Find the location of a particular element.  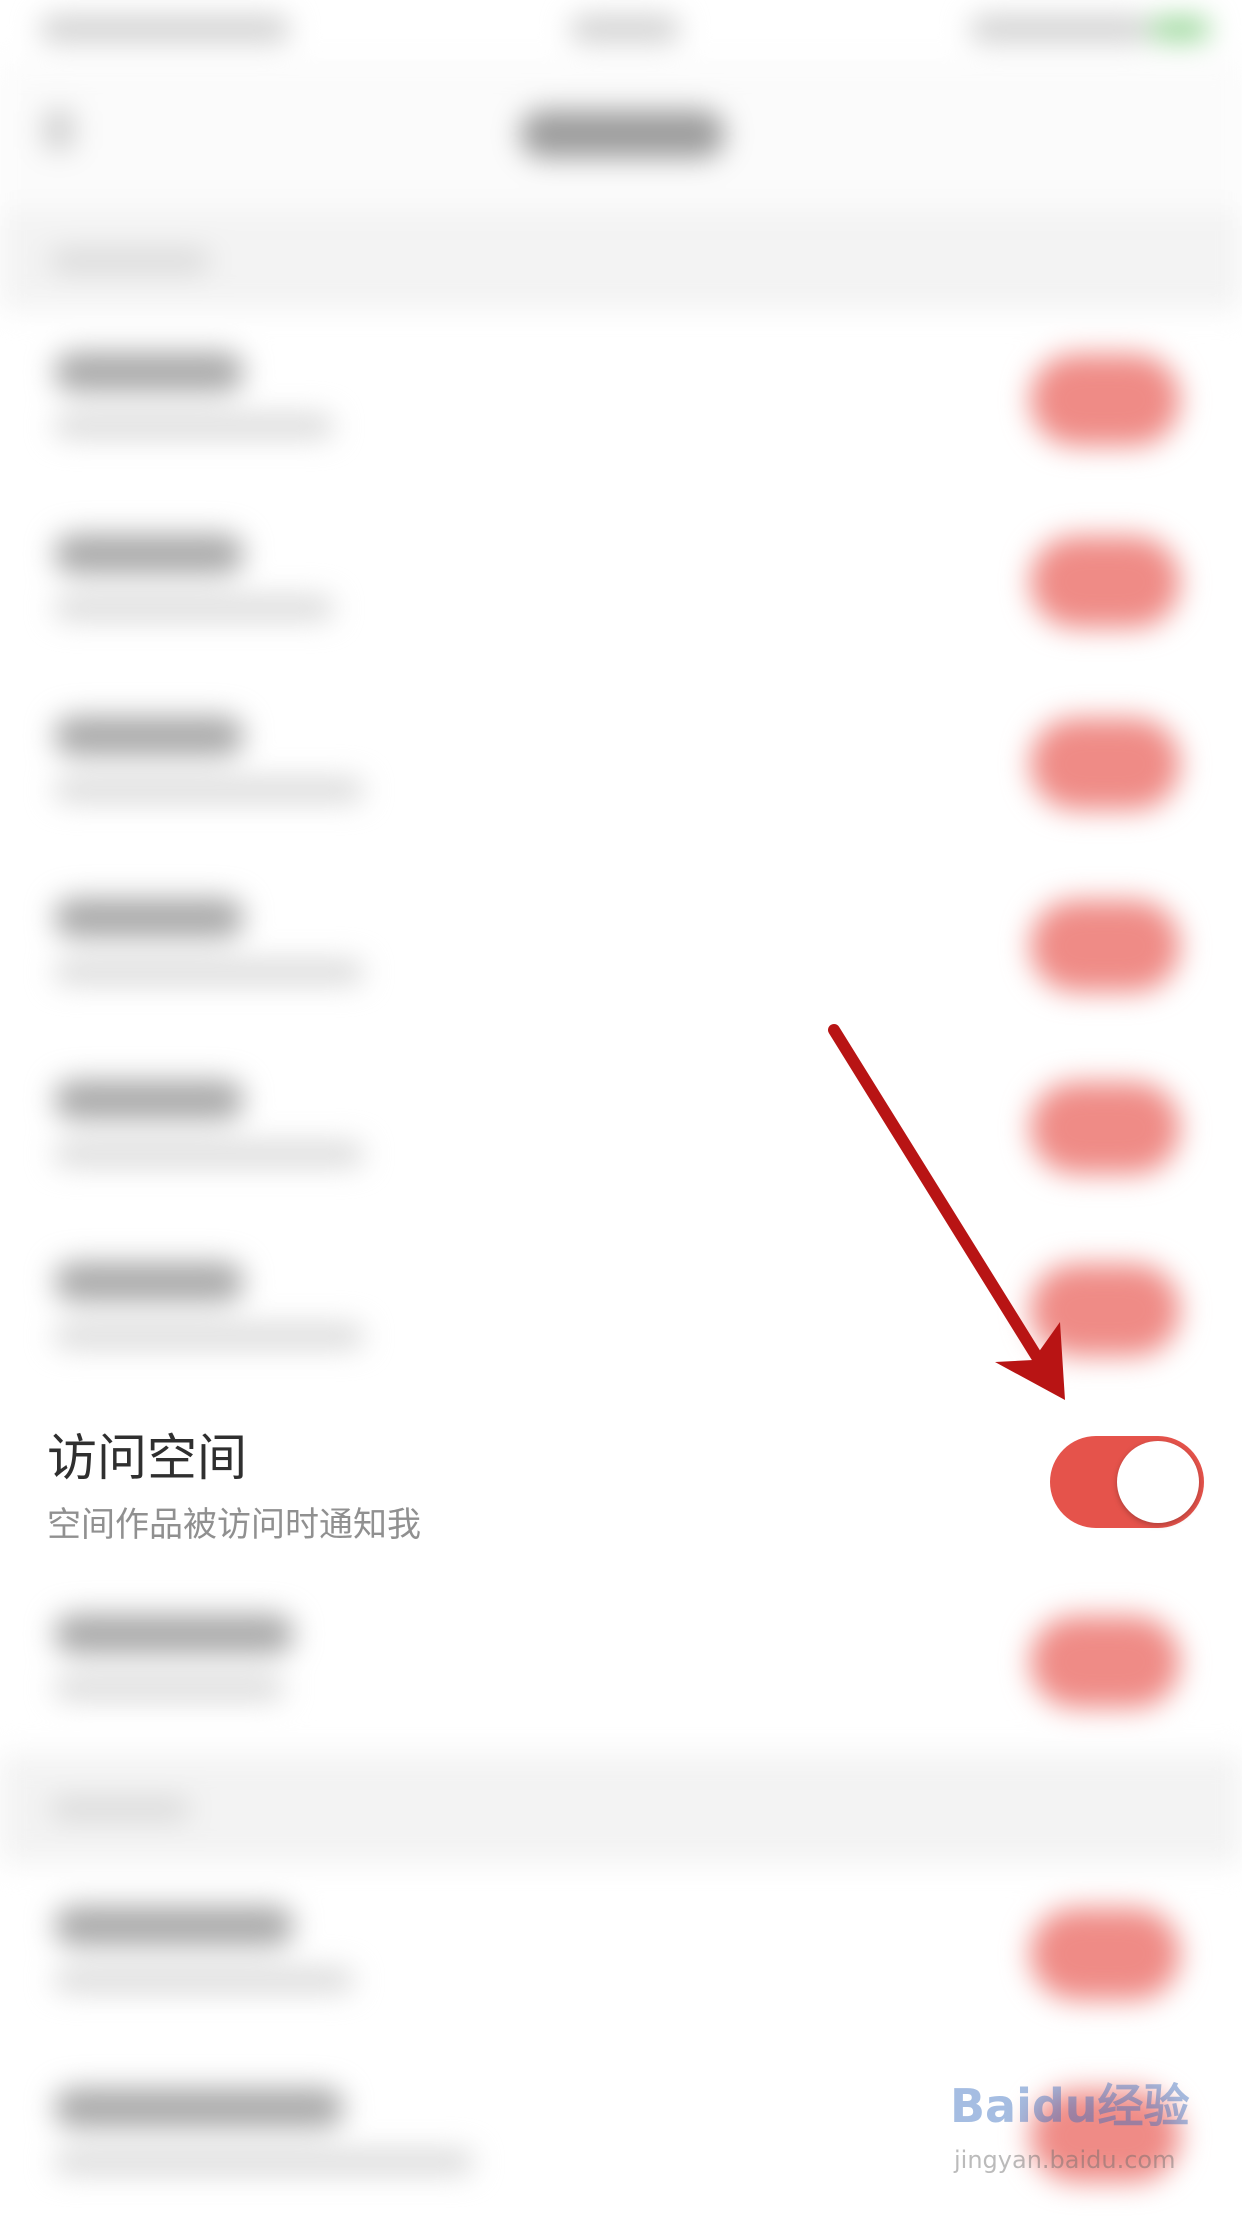

baidu-watermark: Baidu经验 jingyan.baidu.com is located at coordinates (1070, 2130).